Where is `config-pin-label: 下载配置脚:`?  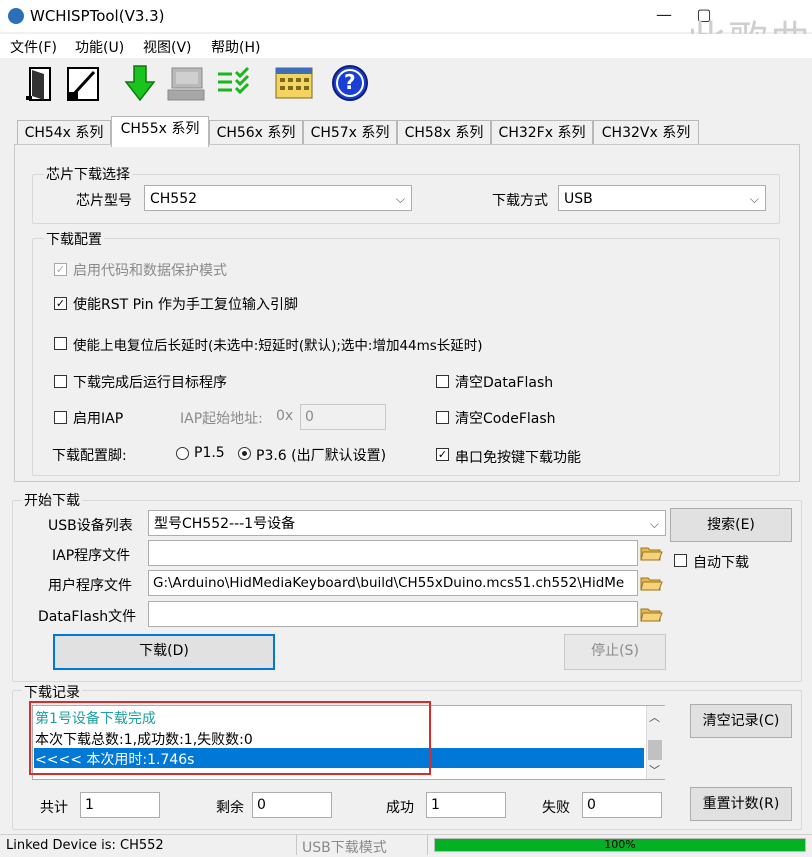 config-pin-label: 下载配置脚: is located at coordinates (89, 456).